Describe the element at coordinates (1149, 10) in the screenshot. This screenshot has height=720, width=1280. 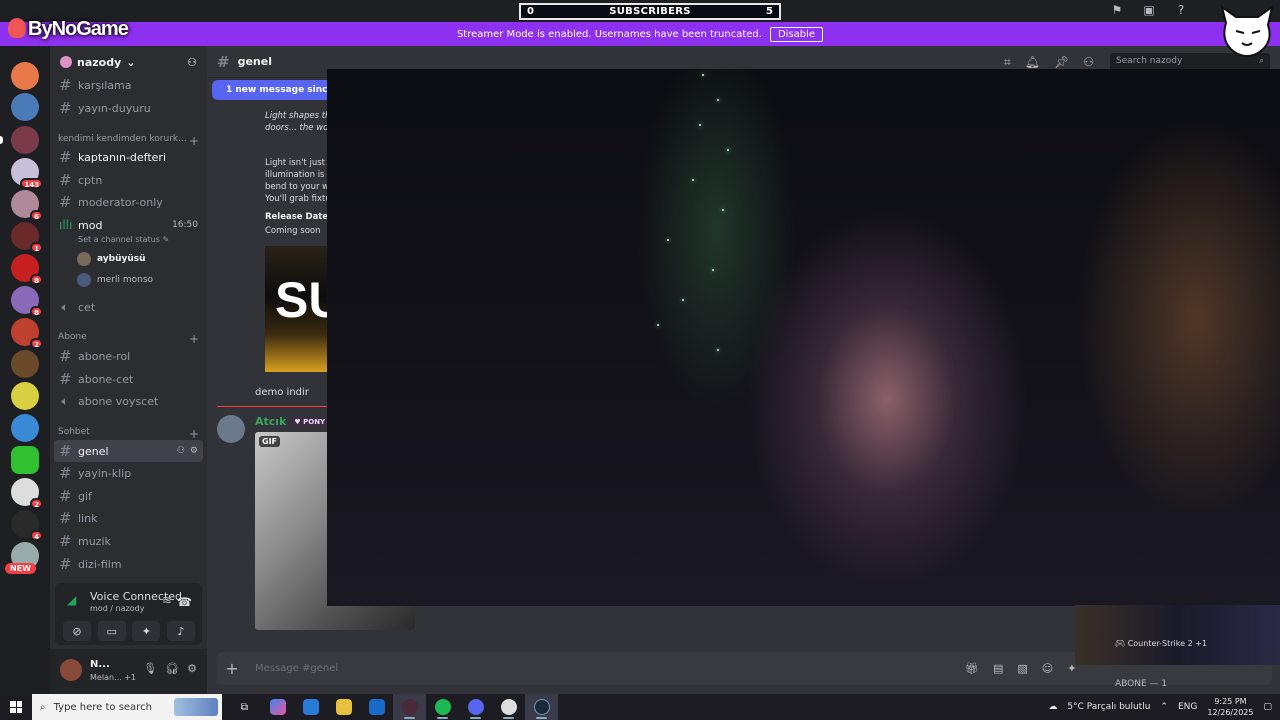
I see `monitor-icon: ▣` at that location.